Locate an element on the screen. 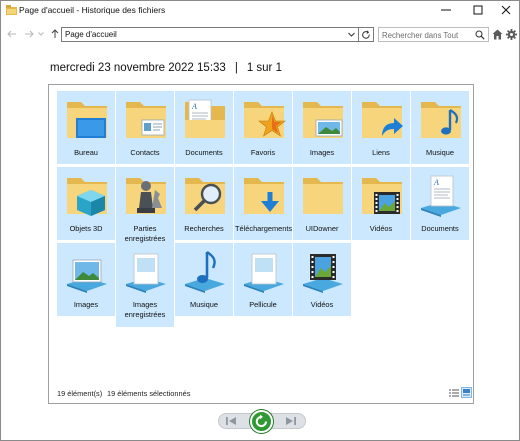 This screenshot has height=441, width=520. folder-music-icon is located at coordinates (441, 120).